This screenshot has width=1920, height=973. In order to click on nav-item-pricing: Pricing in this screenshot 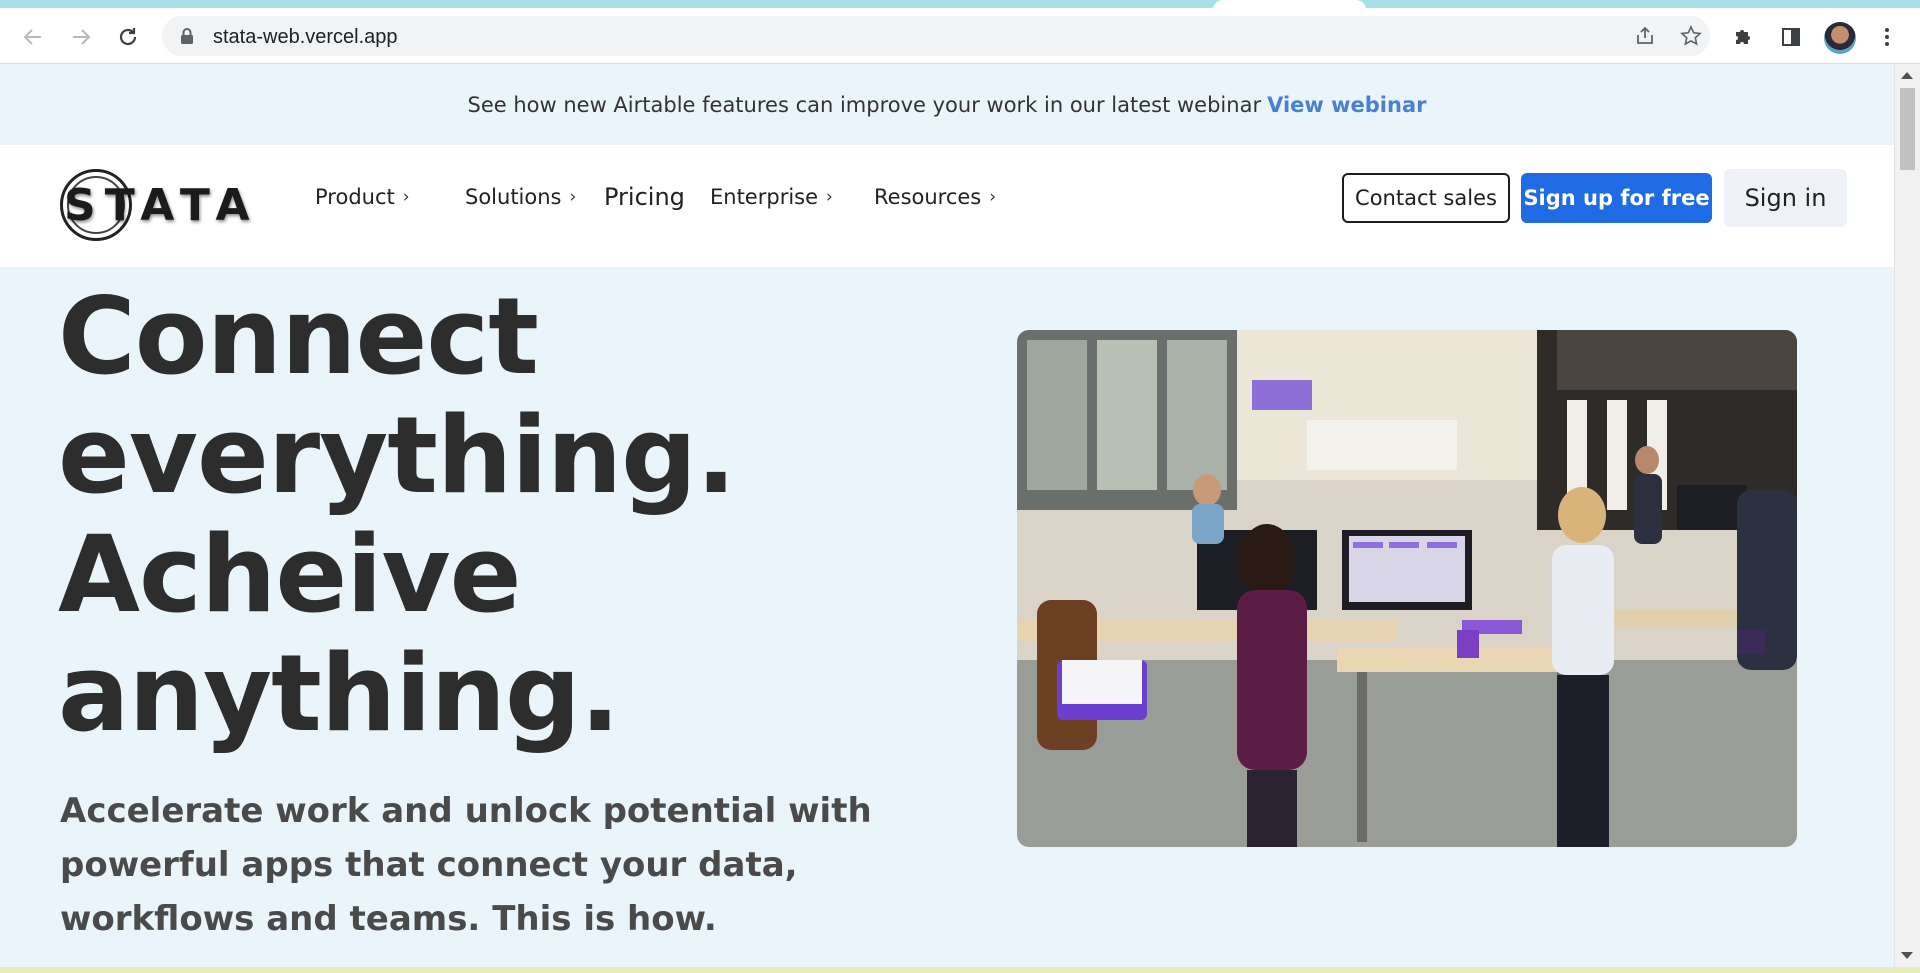, I will do `click(644, 197)`.